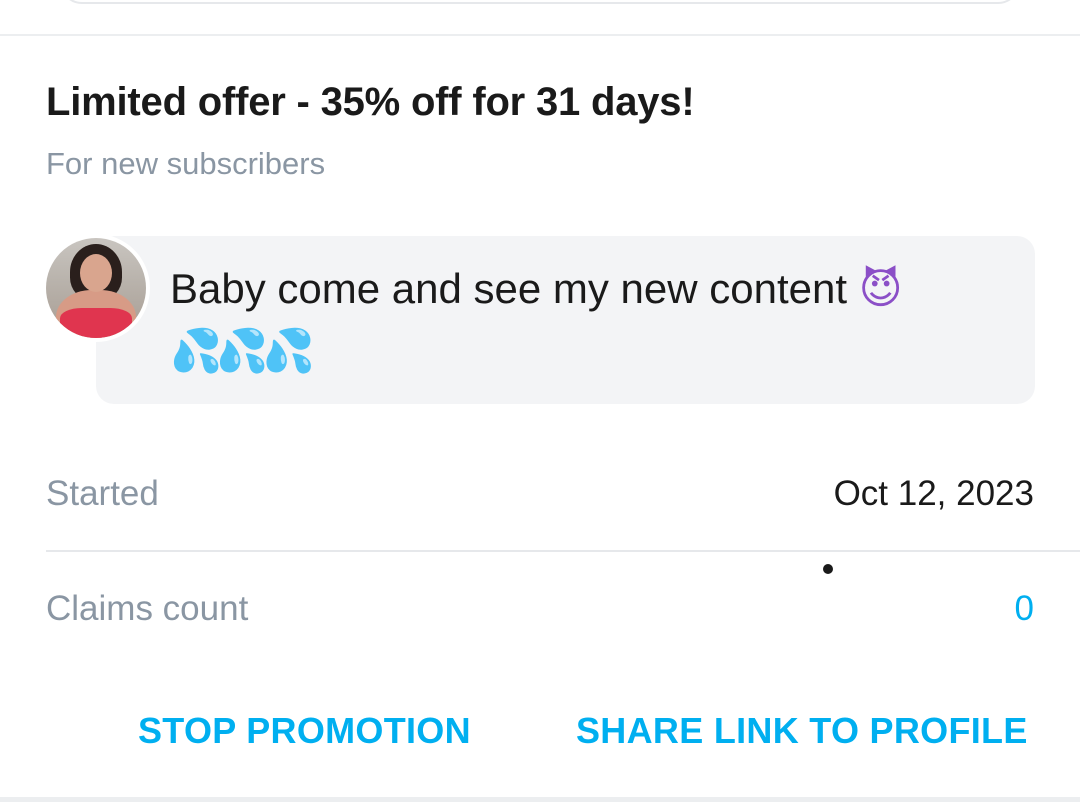  I want to click on stop-promotion-button: STOP PROMOTION, so click(304, 731).